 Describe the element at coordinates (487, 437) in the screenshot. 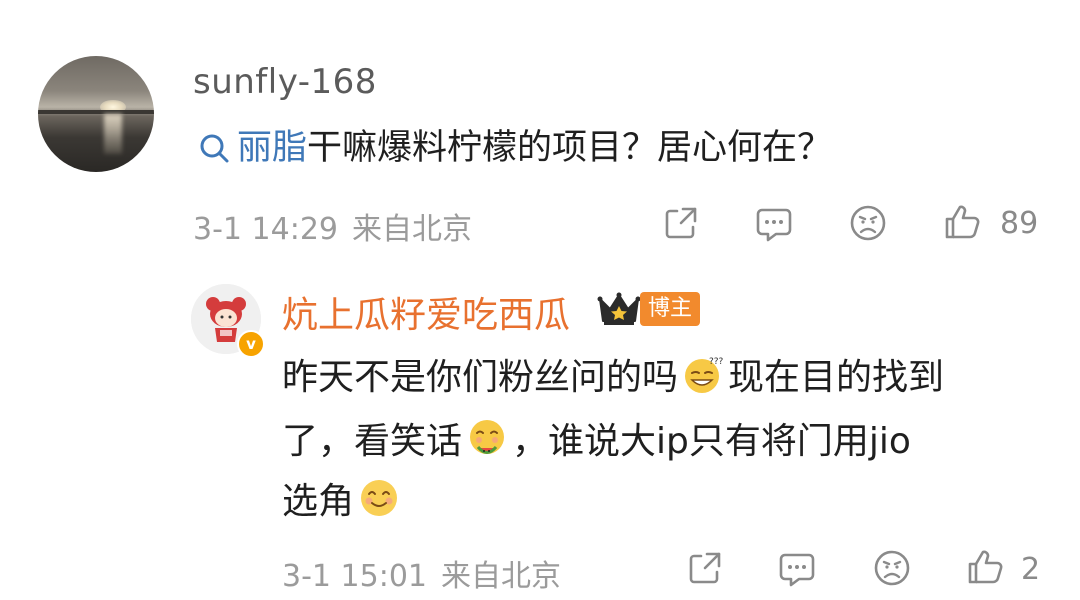

I see `eating-watermelon-emoji` at that location.